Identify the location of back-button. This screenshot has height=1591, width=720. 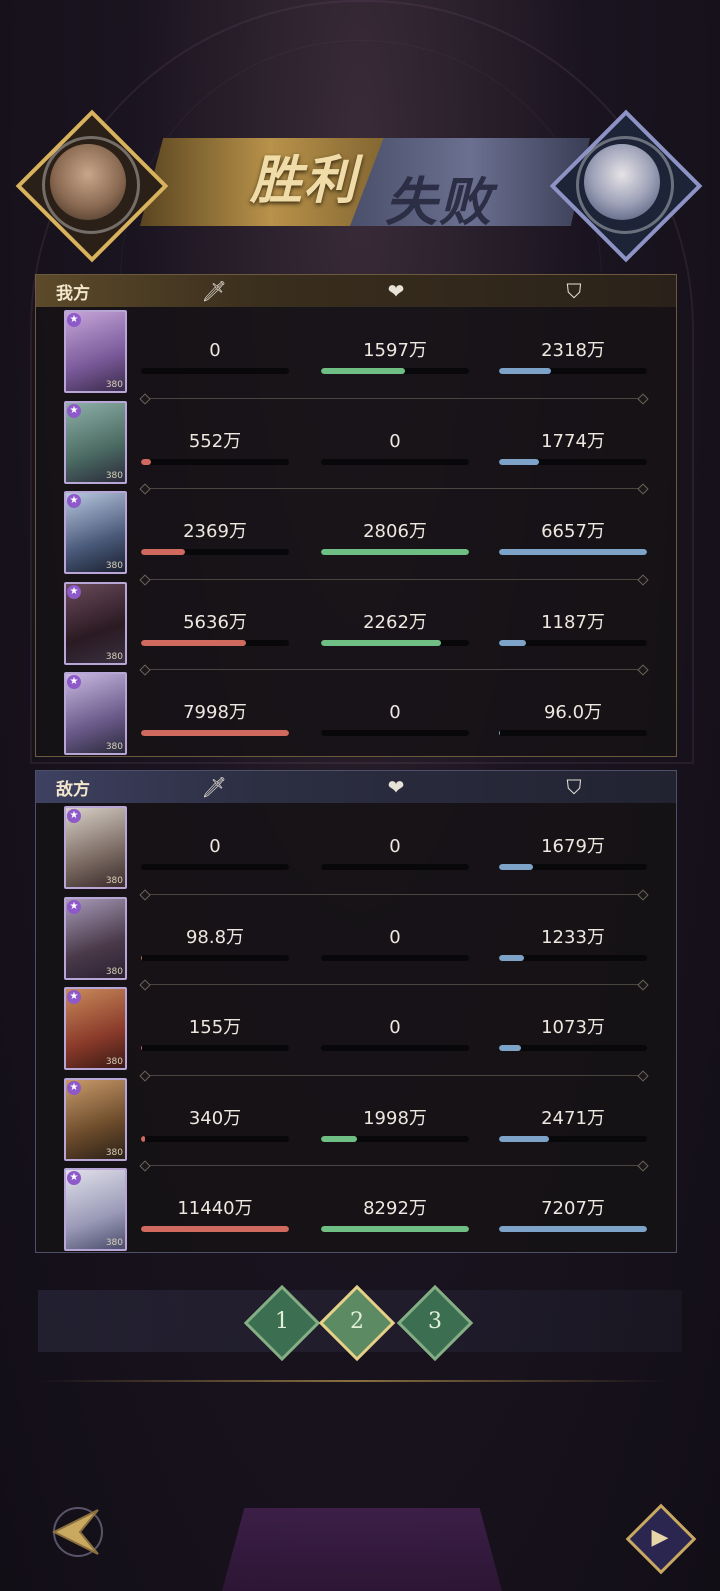
(73, 1532).